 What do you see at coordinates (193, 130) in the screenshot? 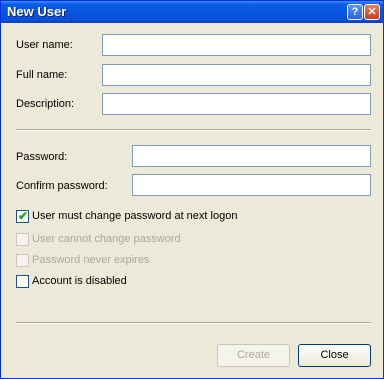
I see `separator-top` at bounding box center [193, 130].